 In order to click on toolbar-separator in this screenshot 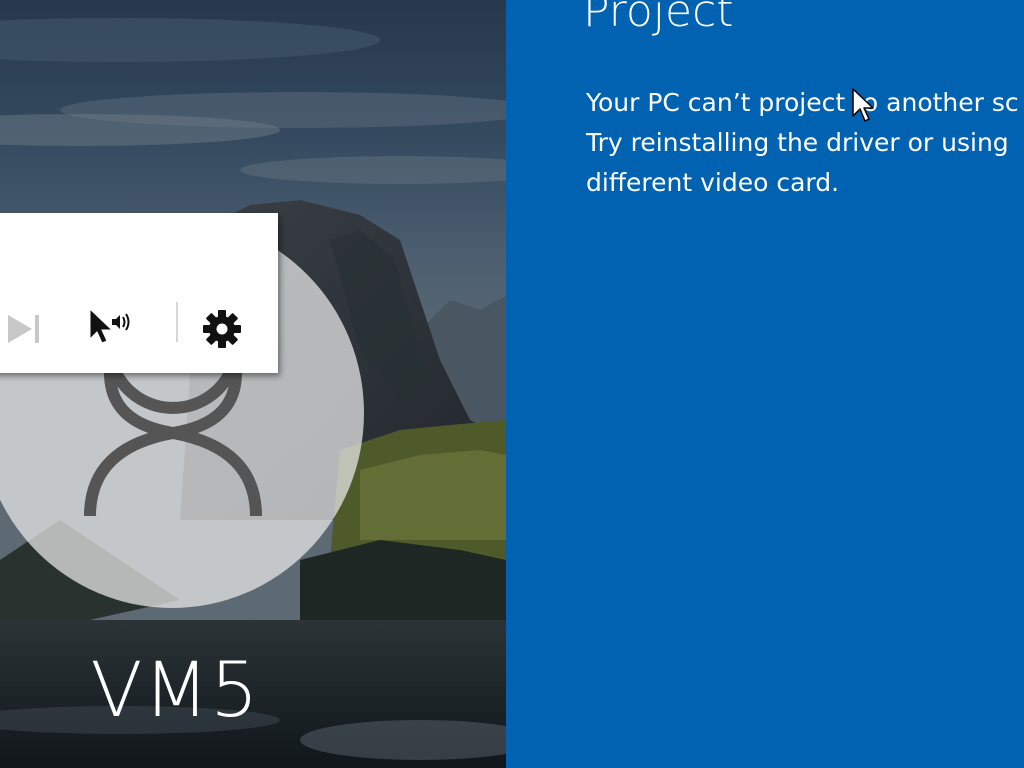, I will do `click(177, 322)`.